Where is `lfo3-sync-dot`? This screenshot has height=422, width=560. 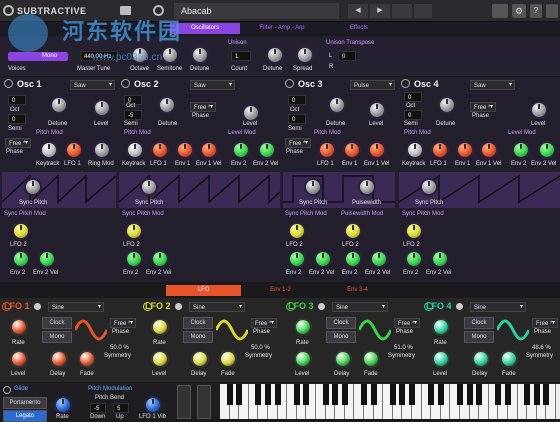 lfo3-sync-dot is located at coordinates (321, 306).